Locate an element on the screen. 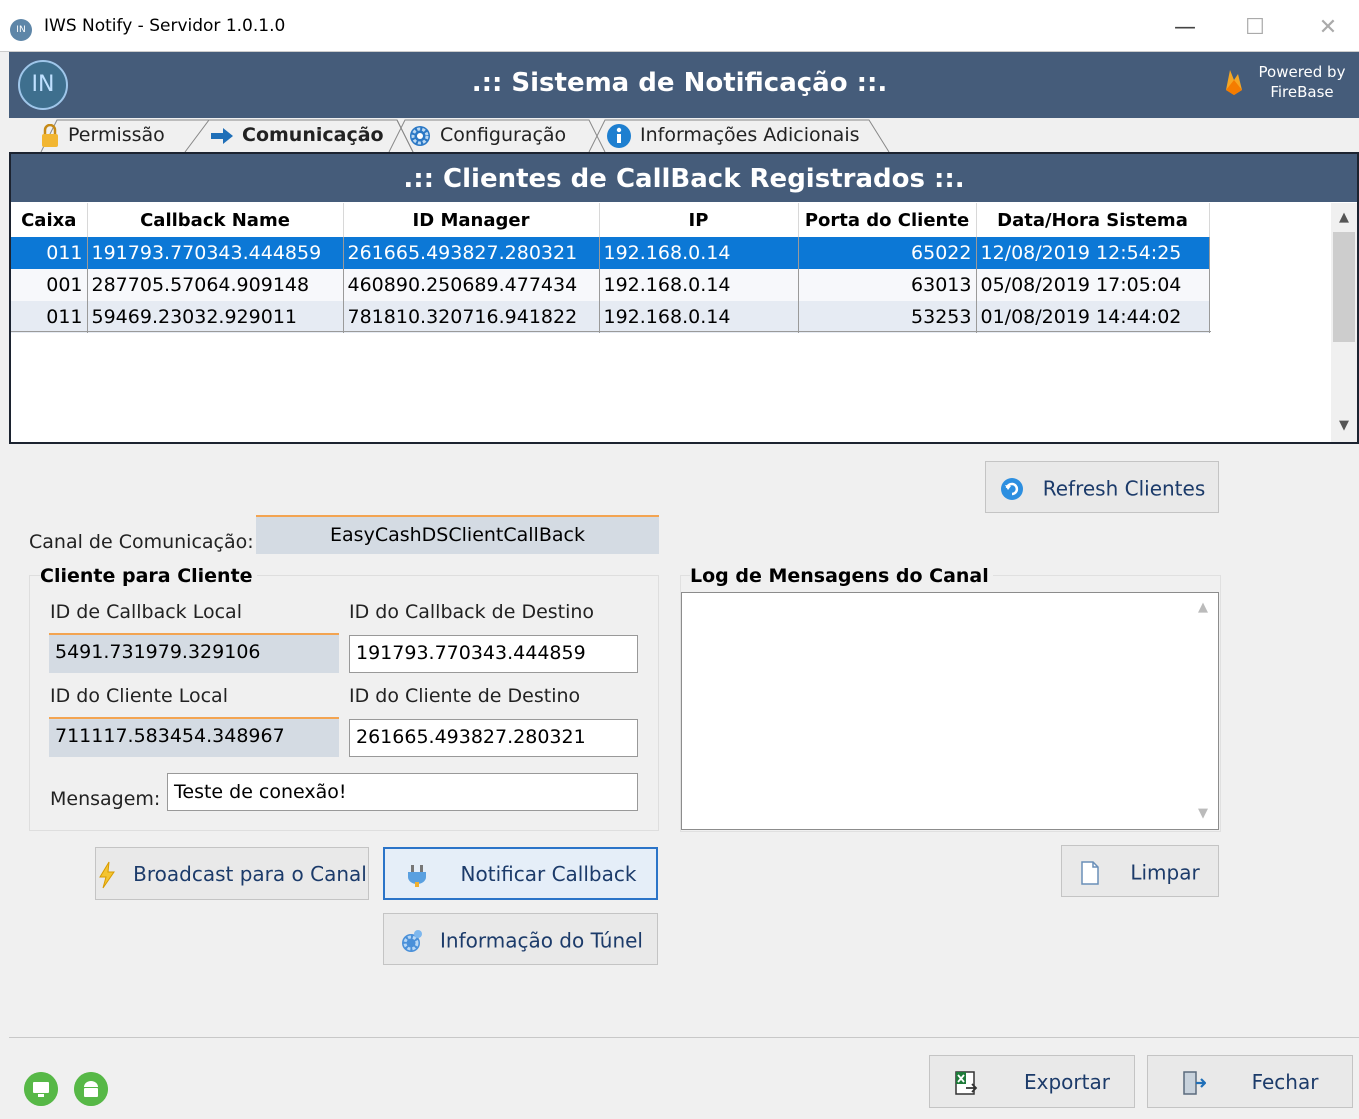  log-scroll-up-icon: ▲ is located at coordinates (1203, 607).